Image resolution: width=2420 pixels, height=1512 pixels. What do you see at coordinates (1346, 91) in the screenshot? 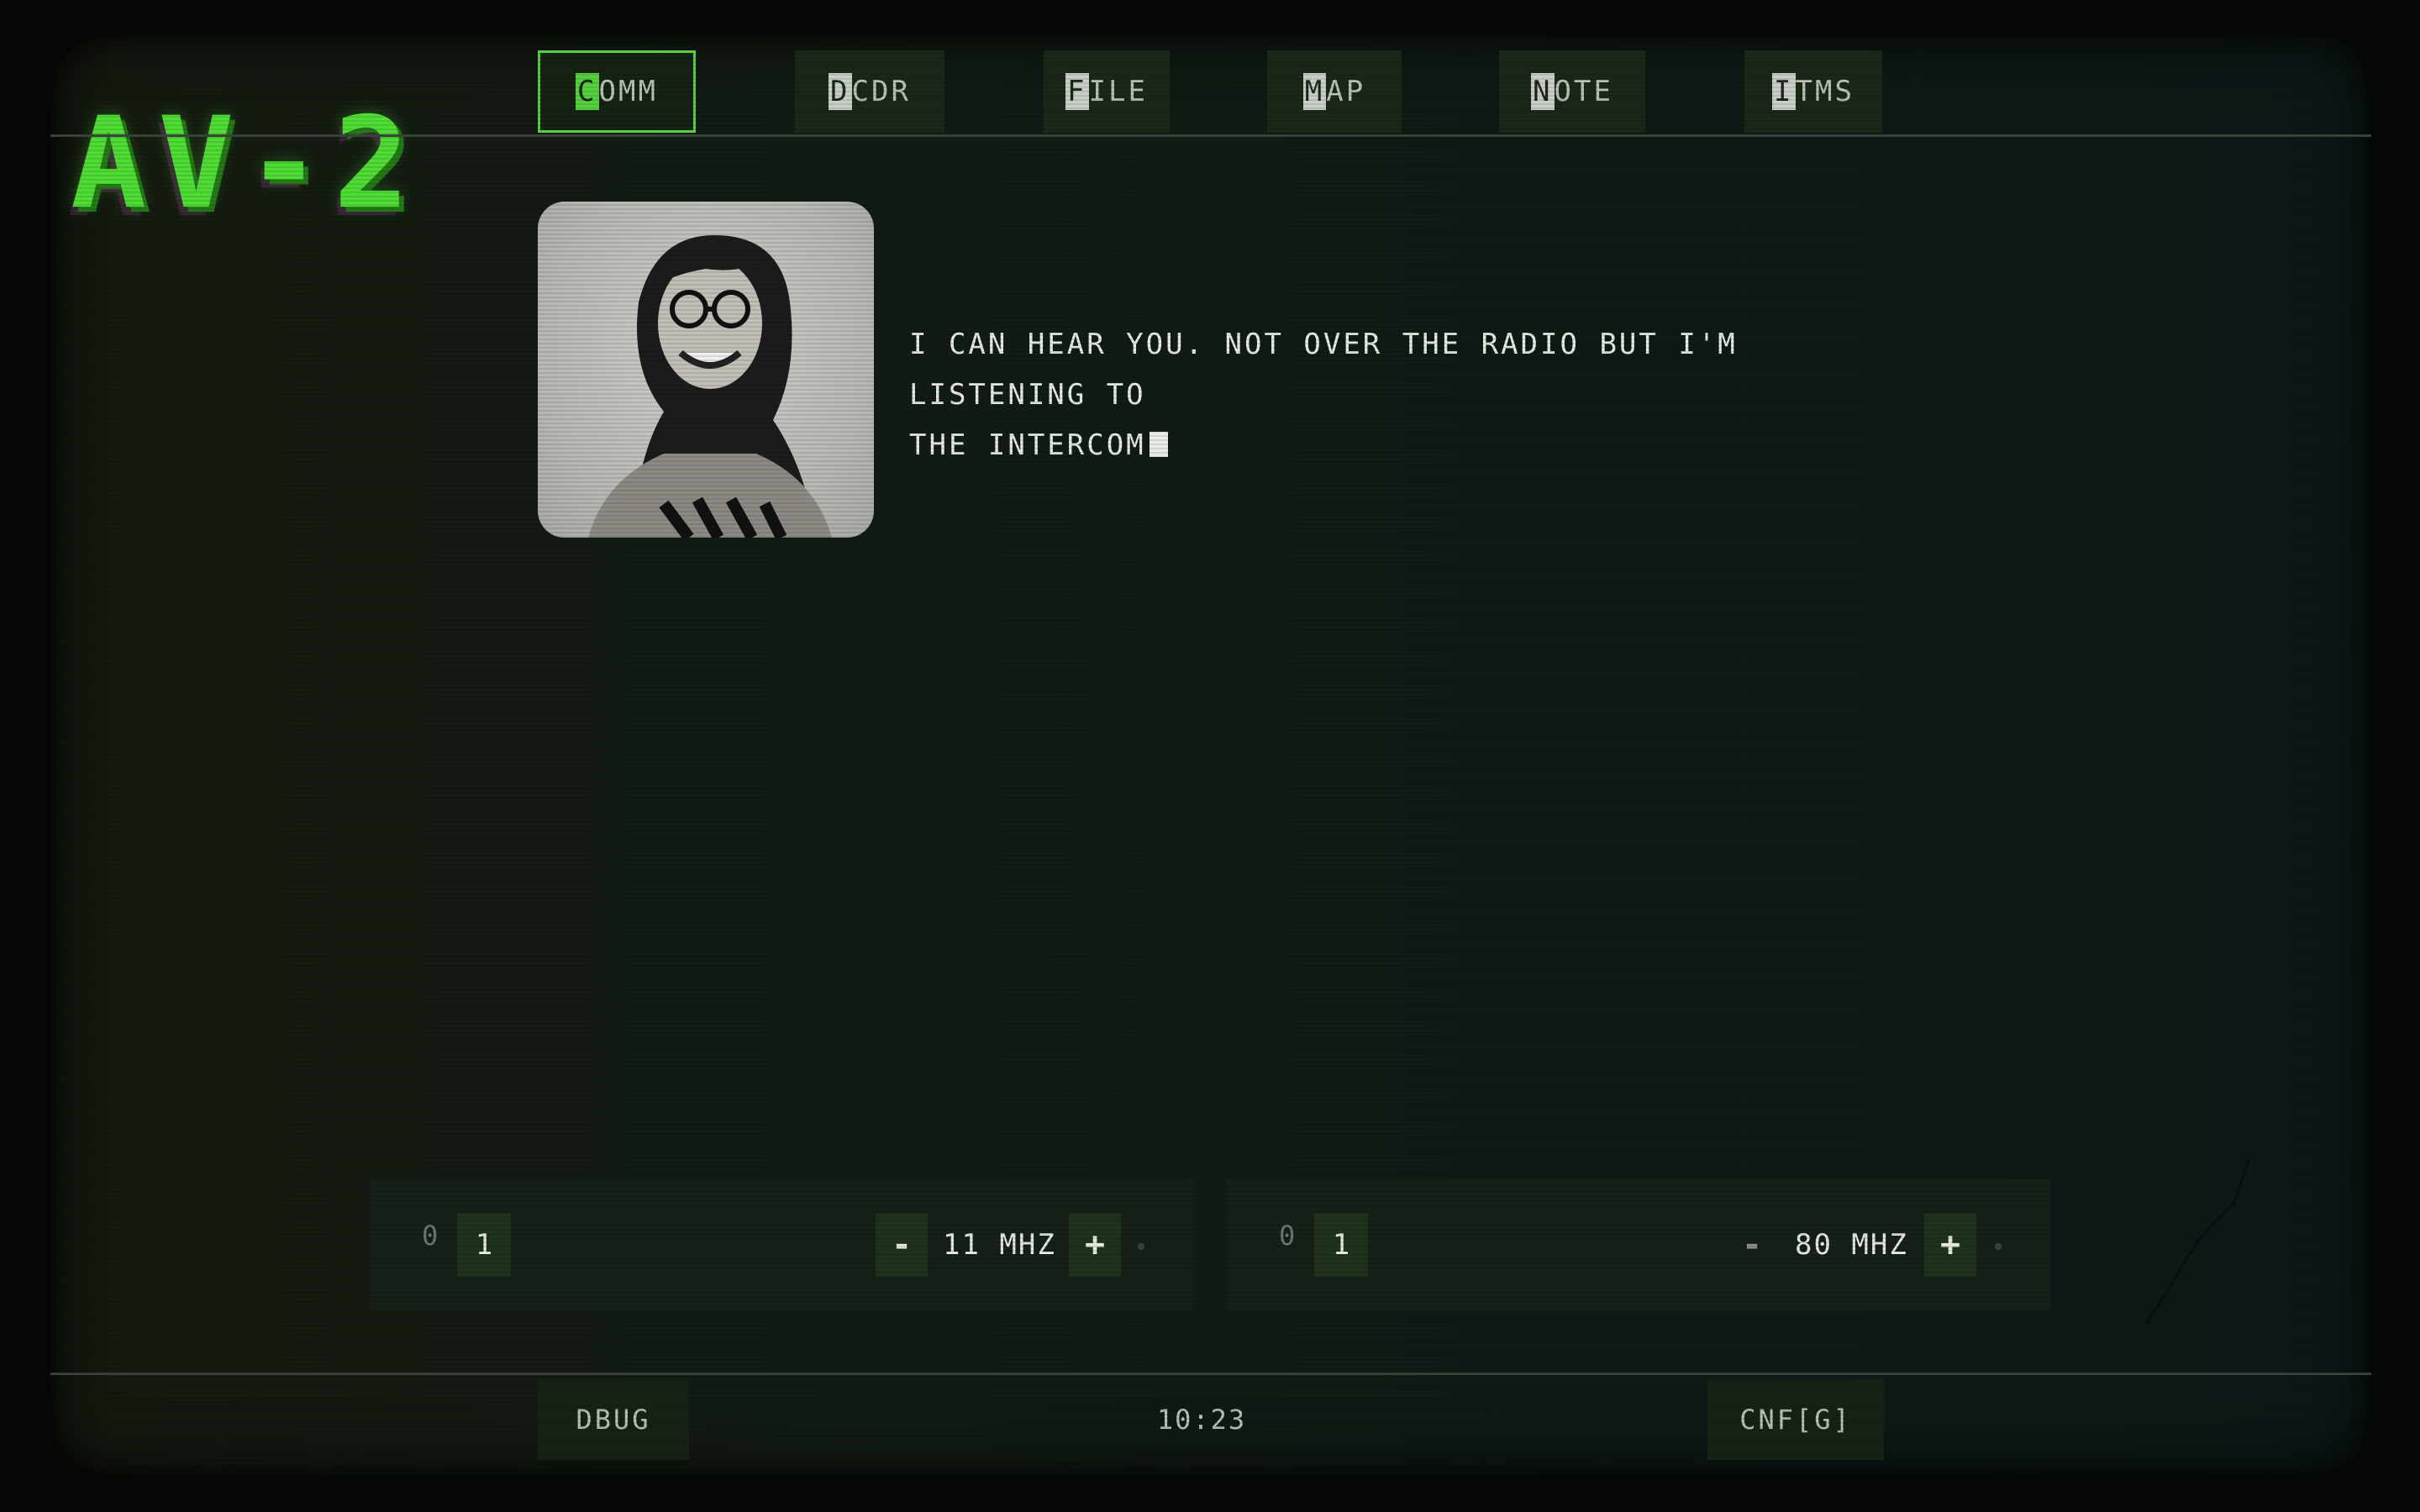
I see `tab-label: AP` at bounding box center [1346, 91].